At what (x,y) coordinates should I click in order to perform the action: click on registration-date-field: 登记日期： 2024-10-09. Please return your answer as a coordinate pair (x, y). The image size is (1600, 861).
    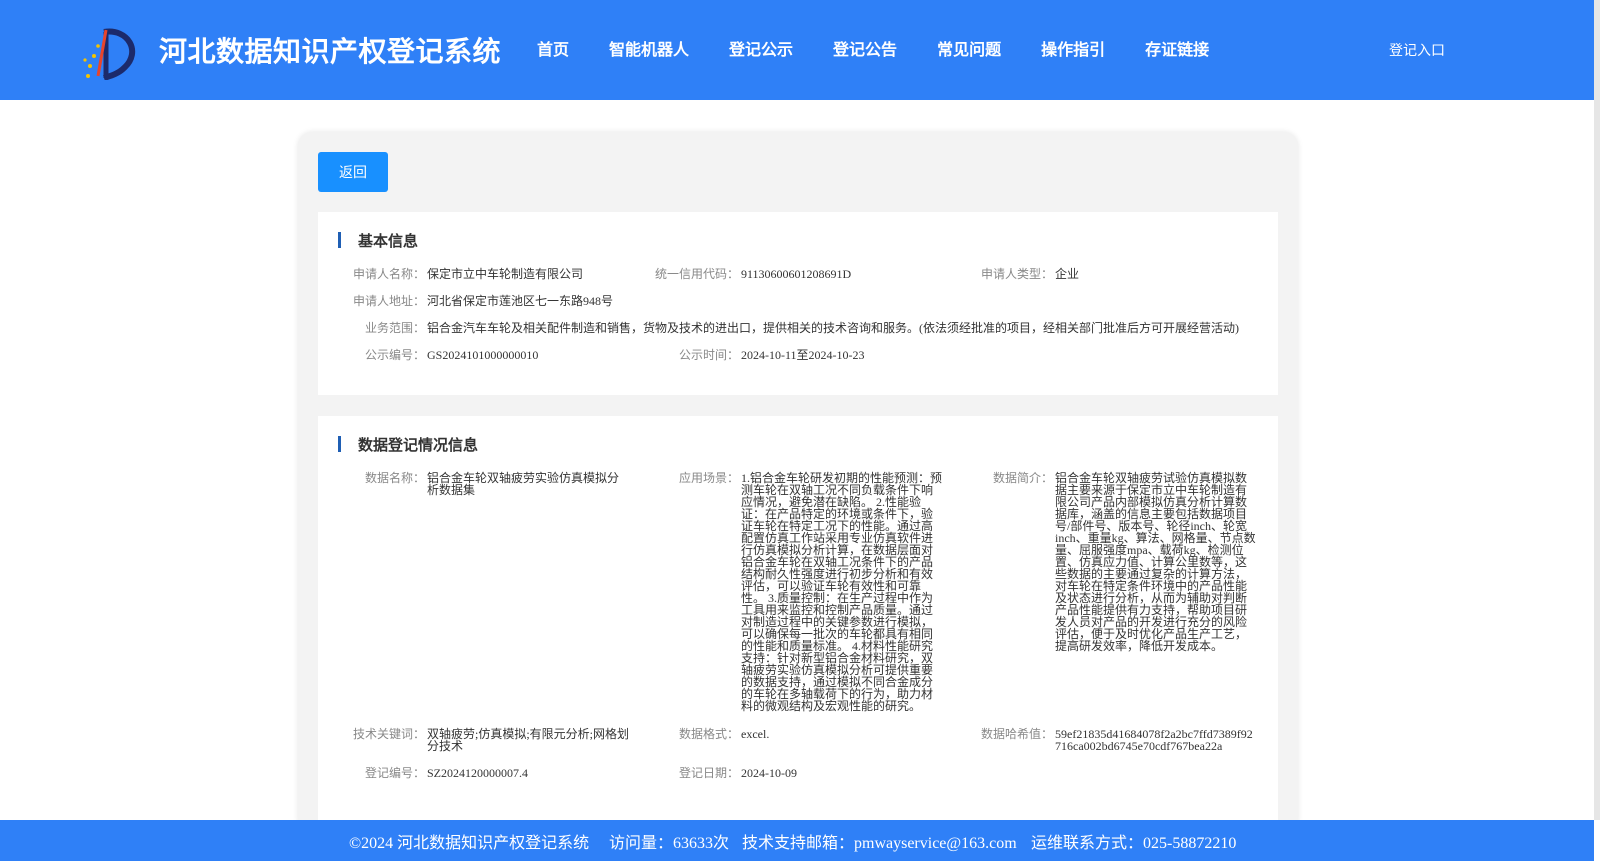
    Looking at the image, I should click on (738, 773).